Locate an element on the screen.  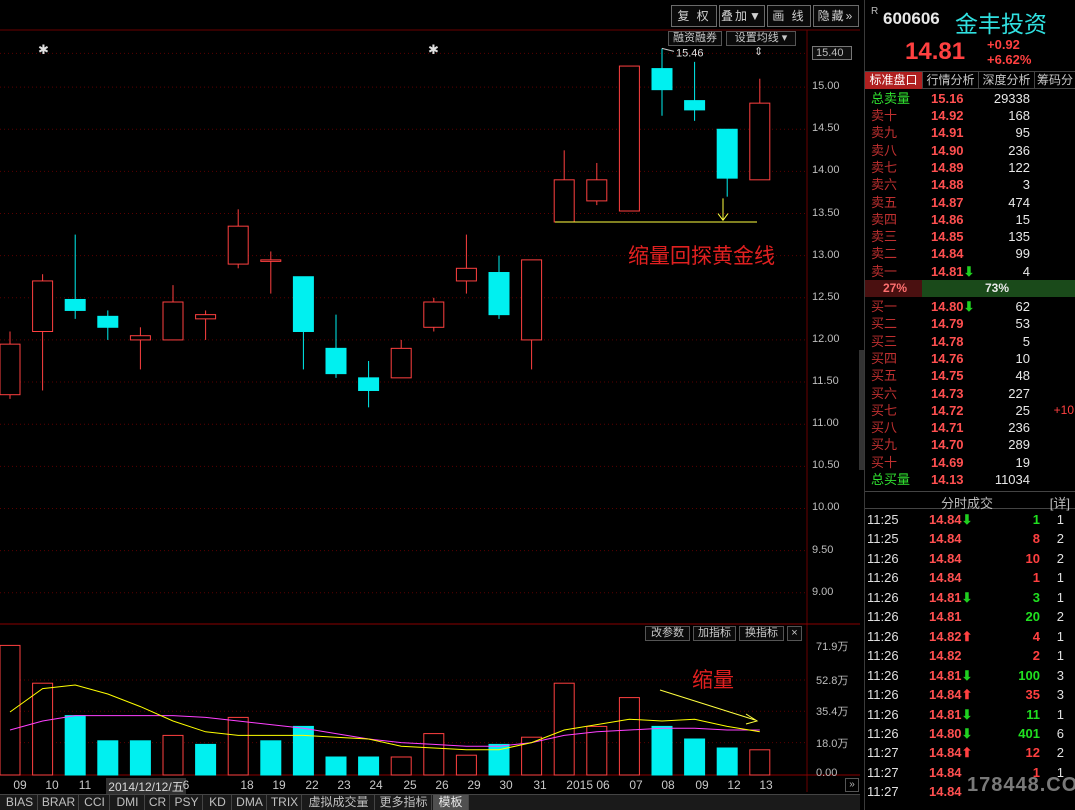
order-level-row: 买十 14.69 19 is located at coordinates (970, 462).